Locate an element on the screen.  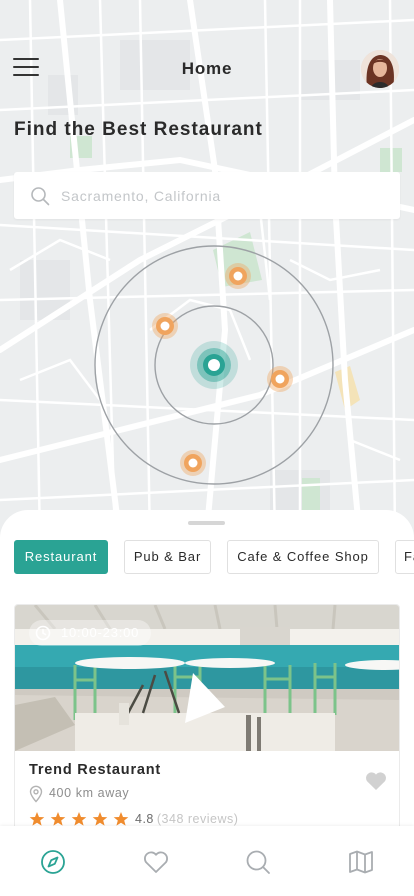
app-header: Home is located at coordinates (207, 50).